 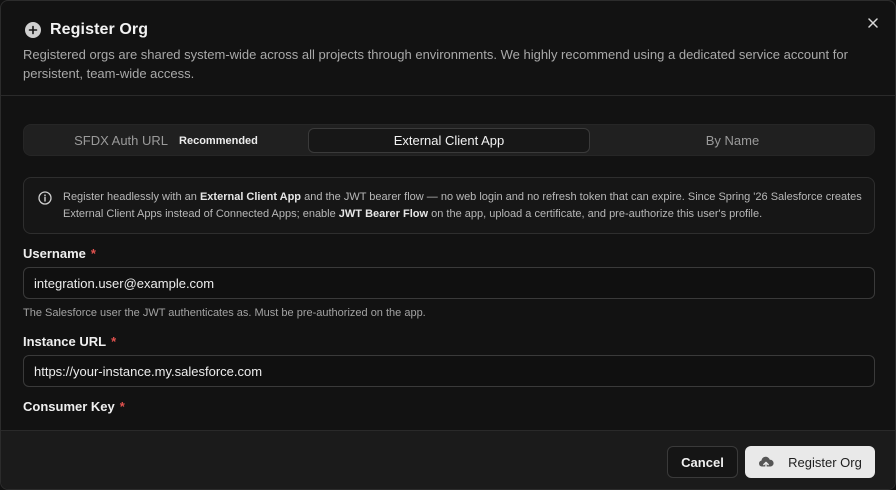 I want to click on tab-by-name: By Name, so click(x=732, y=140).